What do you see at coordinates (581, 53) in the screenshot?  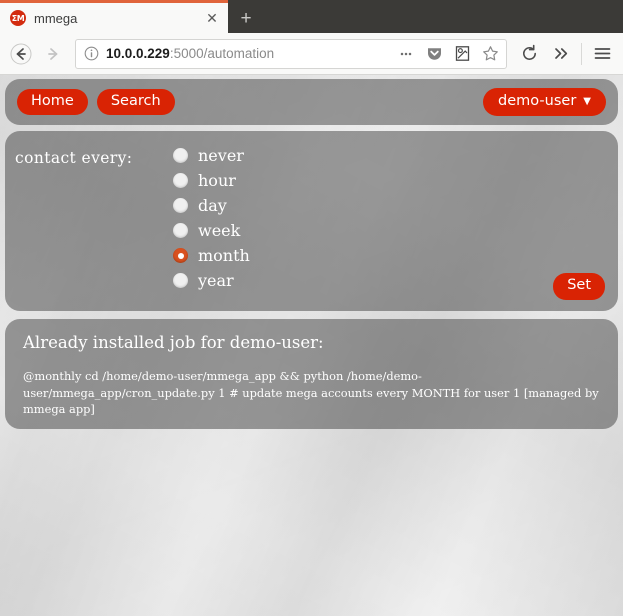 I see `toolbar-divider` at bounding box center [581, 53].